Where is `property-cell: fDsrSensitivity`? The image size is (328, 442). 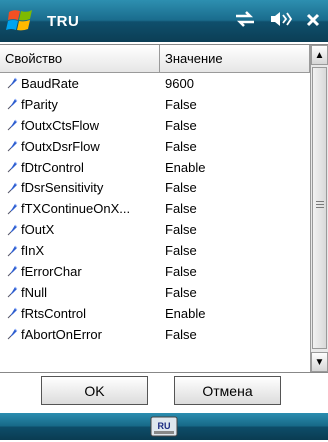 property-cell: fDsrSensitivity is located at coordinates (82, 187).